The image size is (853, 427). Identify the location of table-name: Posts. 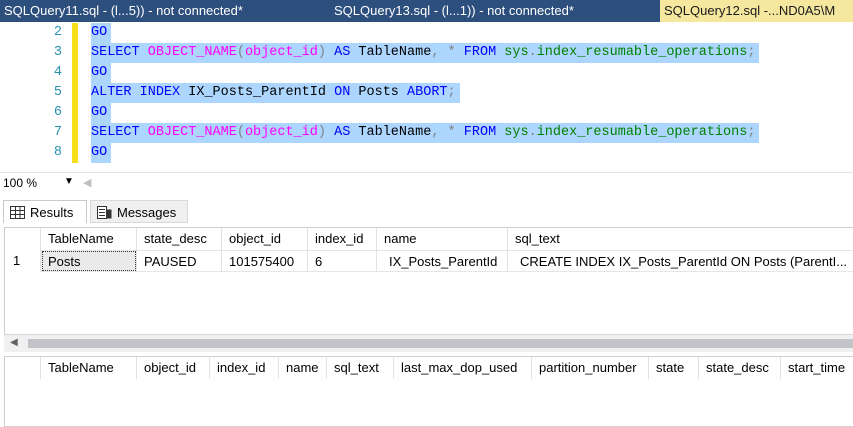
(378, 92).